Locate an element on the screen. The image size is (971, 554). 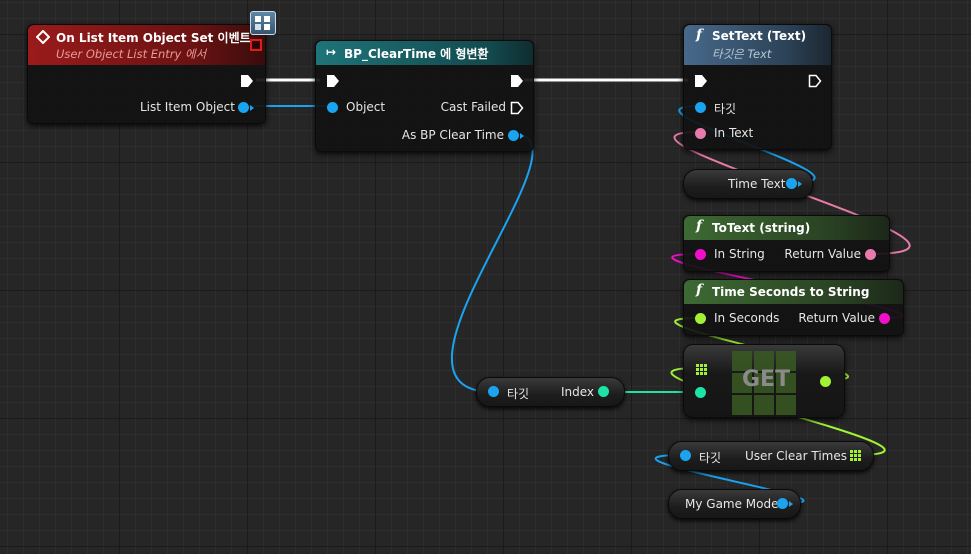
timesec-return-label: Return Value is located at coordinates (836, 318).